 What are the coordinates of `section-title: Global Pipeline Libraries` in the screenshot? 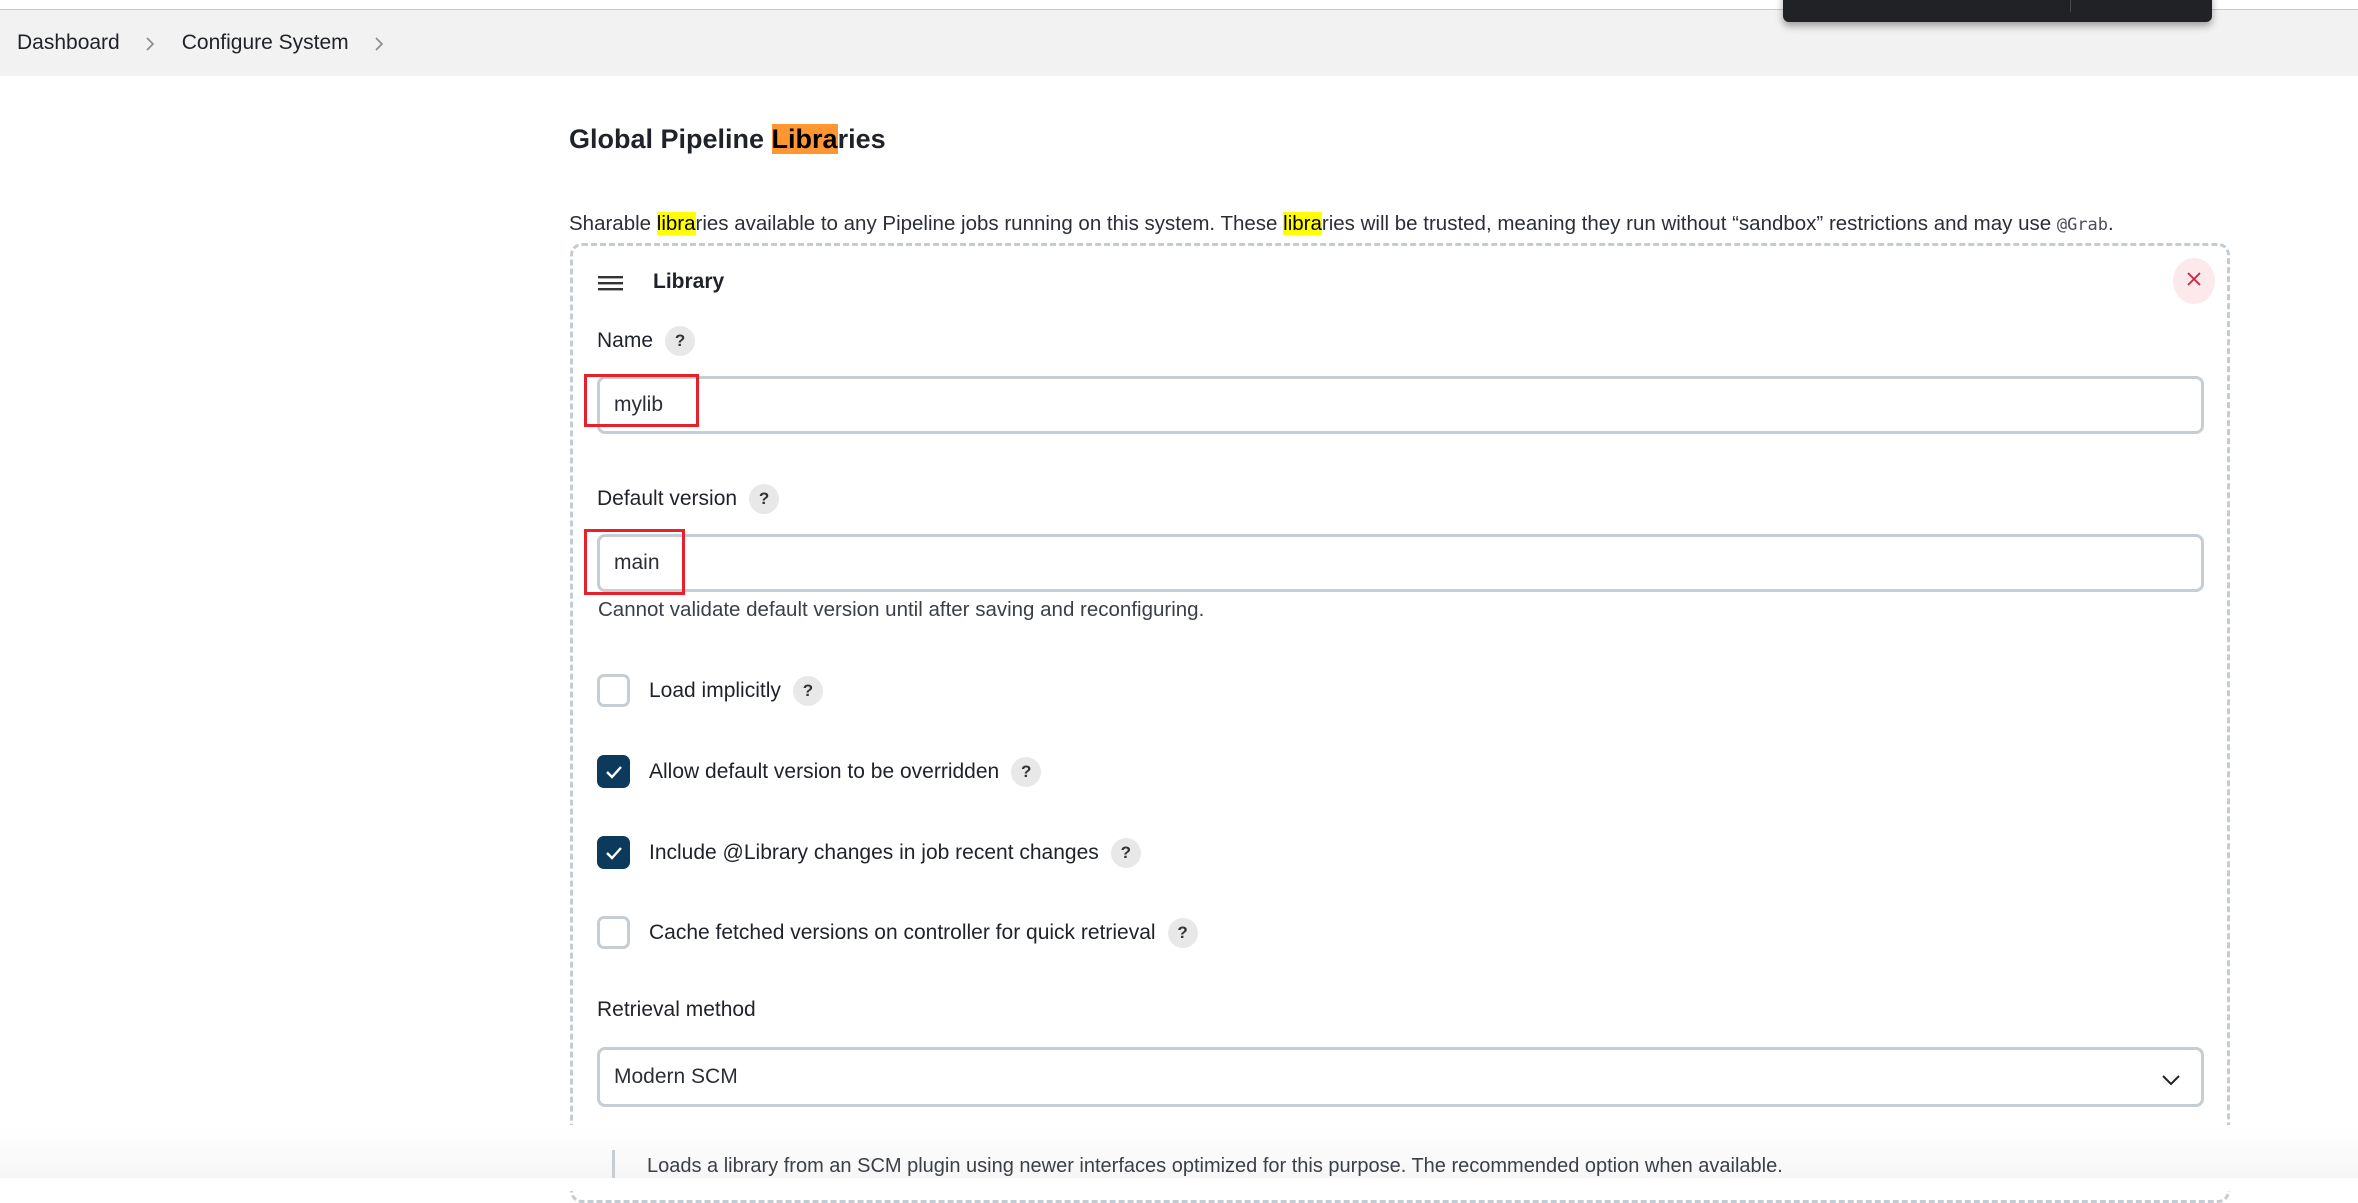 It's located at (727, 139).